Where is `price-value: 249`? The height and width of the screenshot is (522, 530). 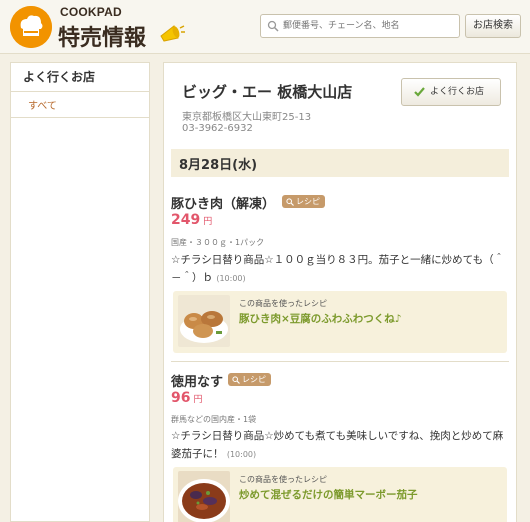
price-value: 249 is located at coordinates (186, 220).